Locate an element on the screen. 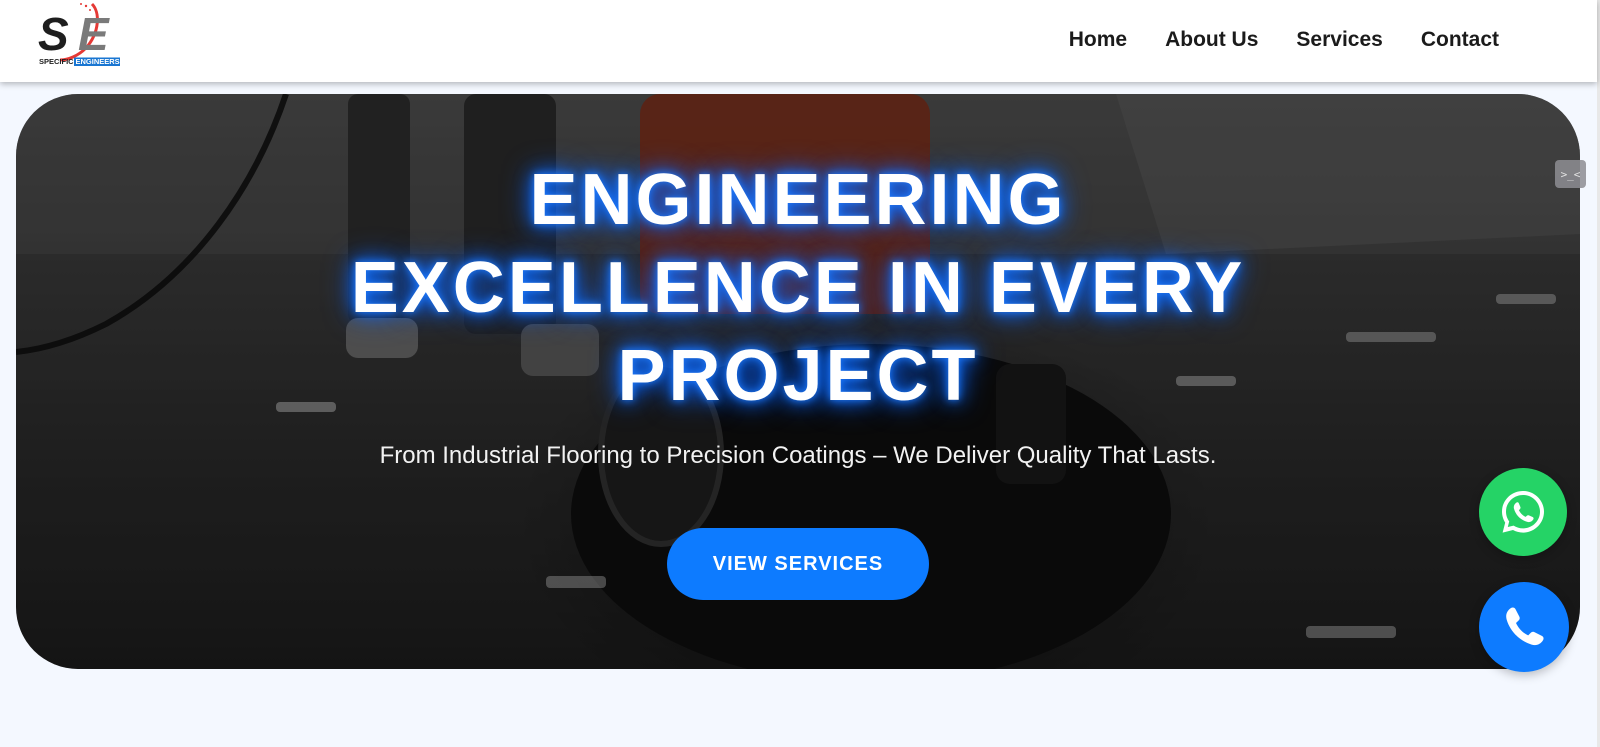 The height and width of the screenshot is (747, 1600). svg-text: S is located at coordinates (53, 34).